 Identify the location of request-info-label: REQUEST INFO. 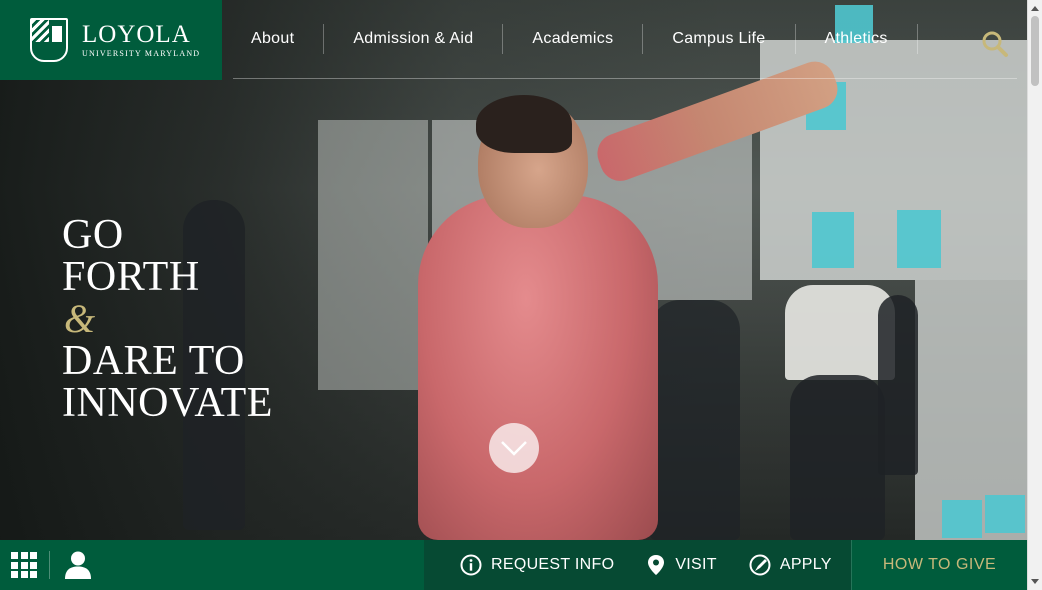
(553, 564).